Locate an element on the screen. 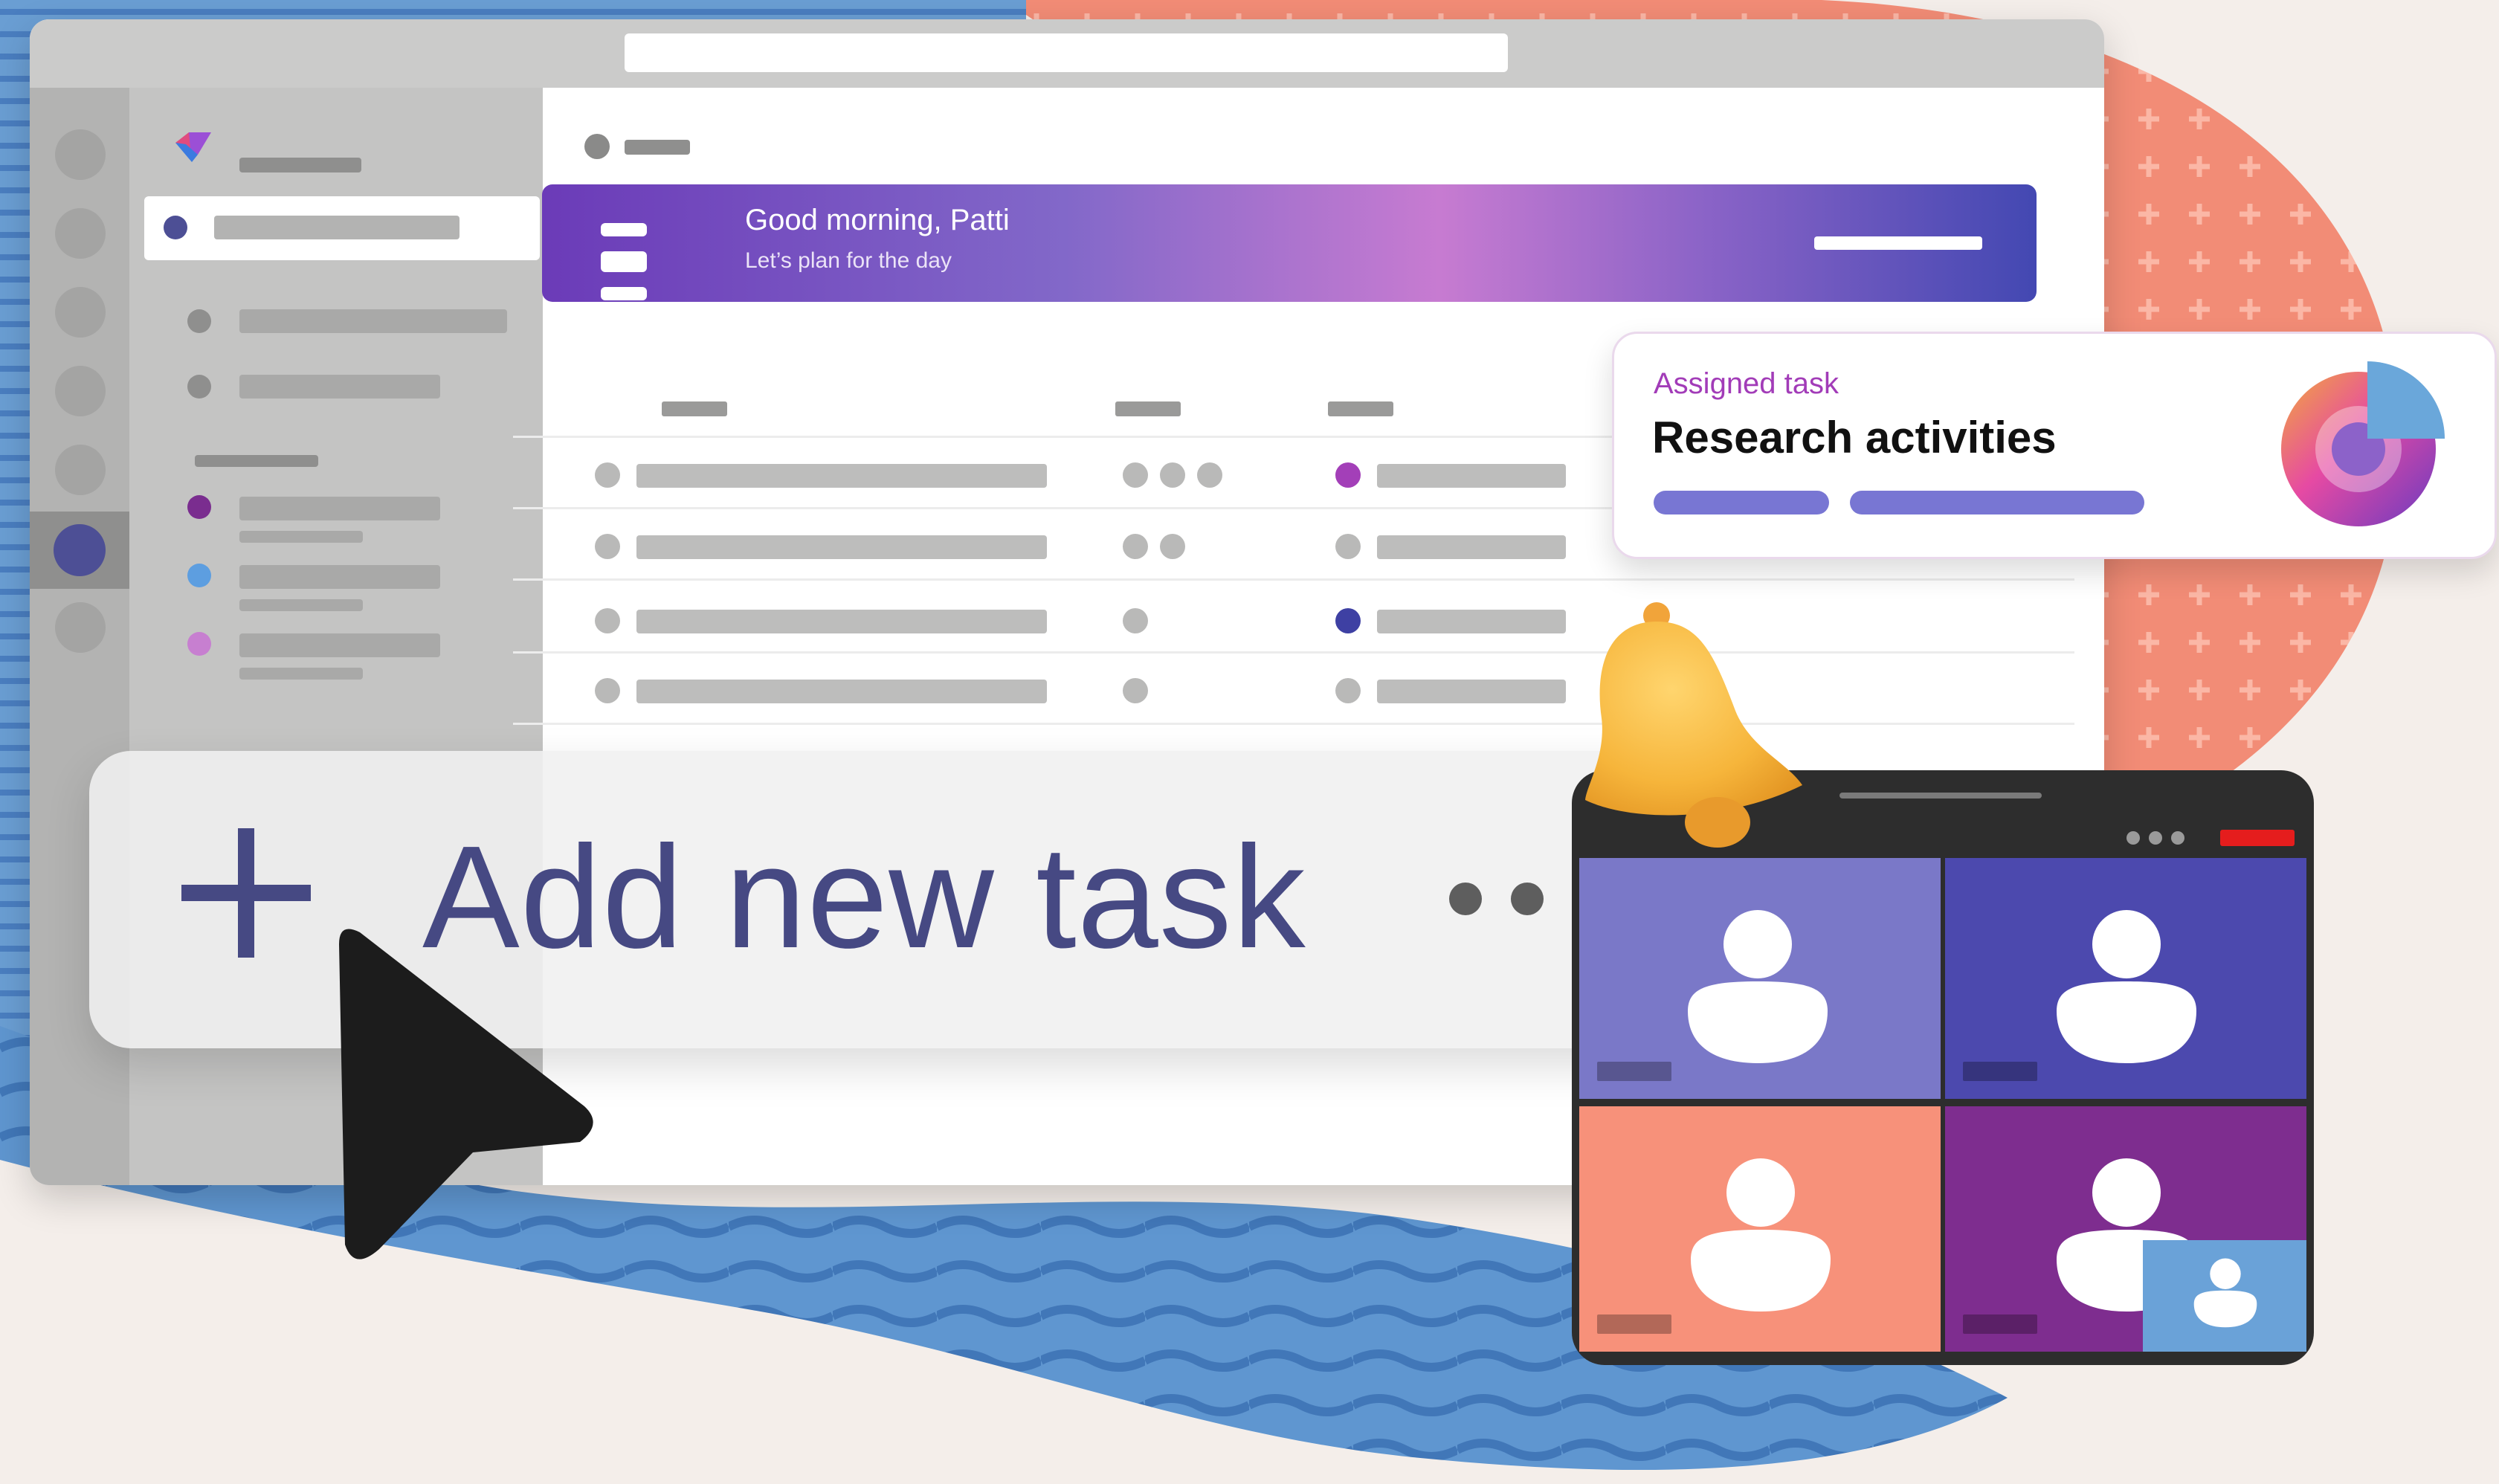  plus-icon is located at coordinates (246, 893).